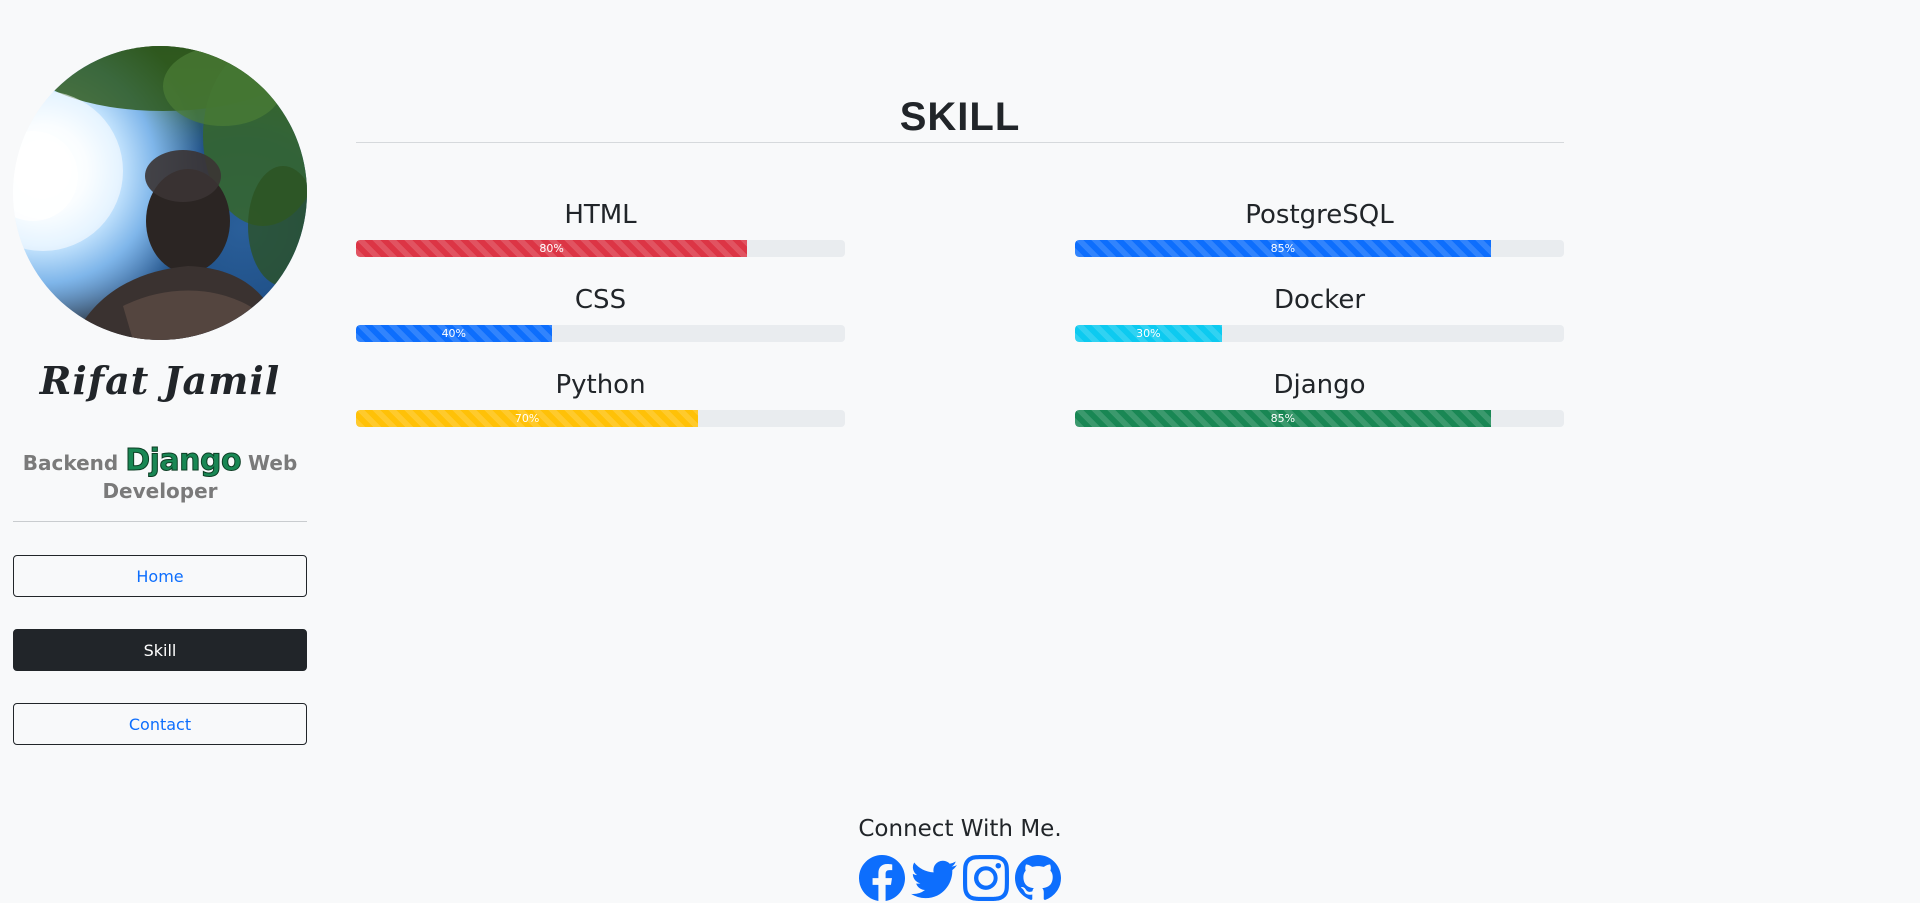 Image resolution: width=1920 pixels, height=903 pixels. What do you see at coordinates (70, 463) in the screenshot?
I see `tagline-prefix: Backend` at bounding box center [70, 463].